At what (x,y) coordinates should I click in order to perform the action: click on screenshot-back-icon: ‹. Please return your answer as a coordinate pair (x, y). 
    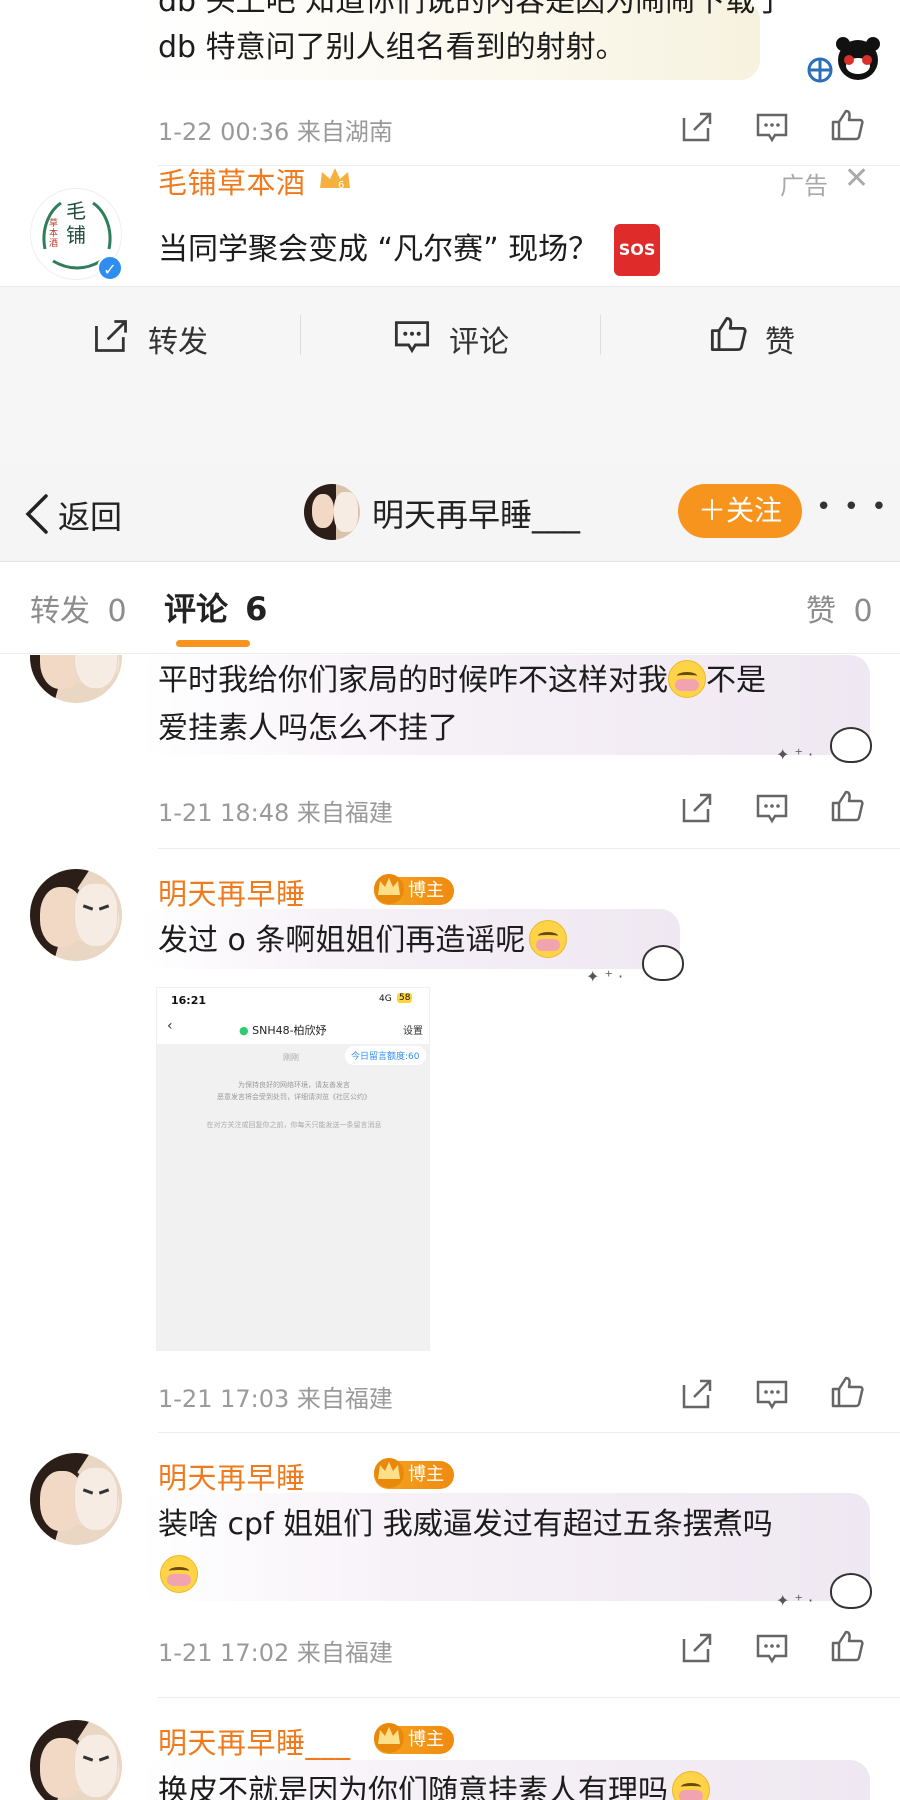
    Looking at the image, I should click on (170, 1026).